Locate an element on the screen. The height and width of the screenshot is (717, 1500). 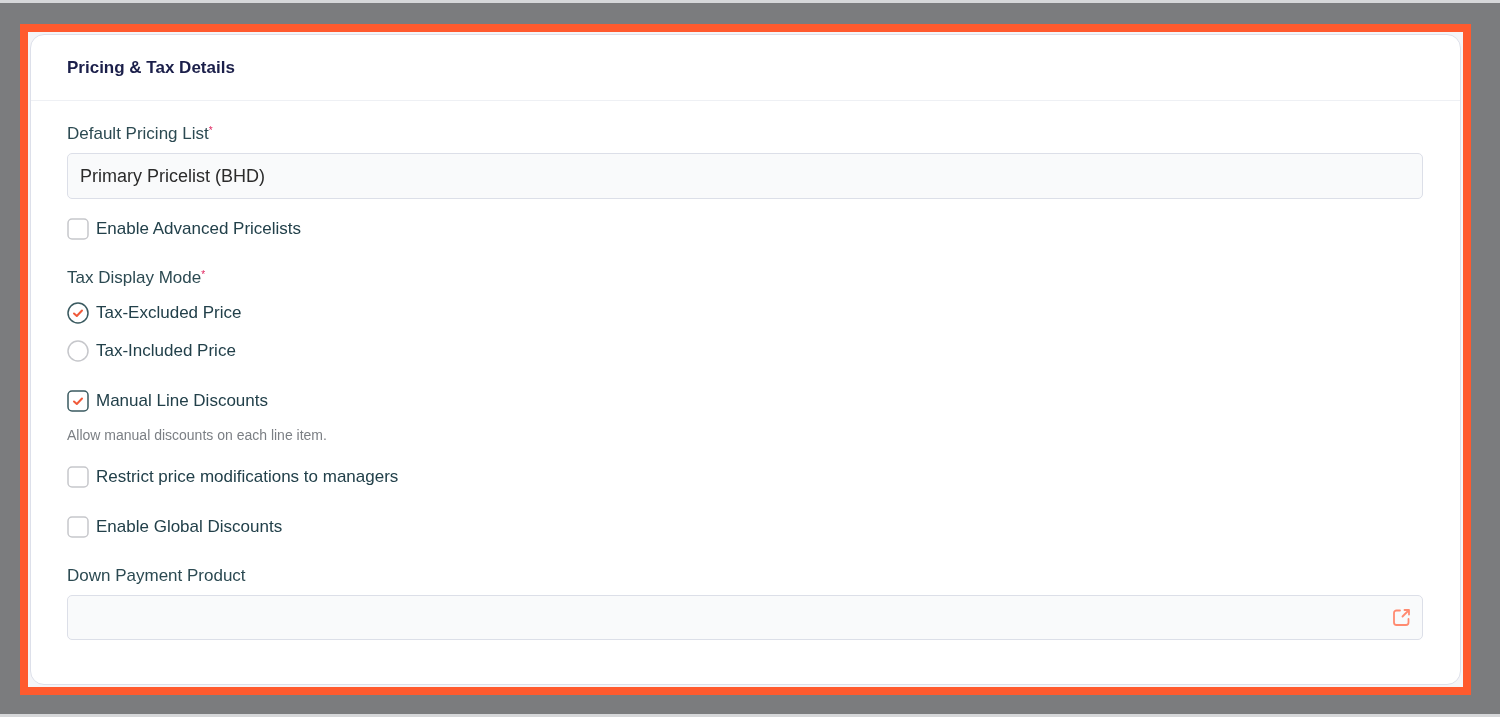
radio-button-checked is located at coordinates (78, 313).